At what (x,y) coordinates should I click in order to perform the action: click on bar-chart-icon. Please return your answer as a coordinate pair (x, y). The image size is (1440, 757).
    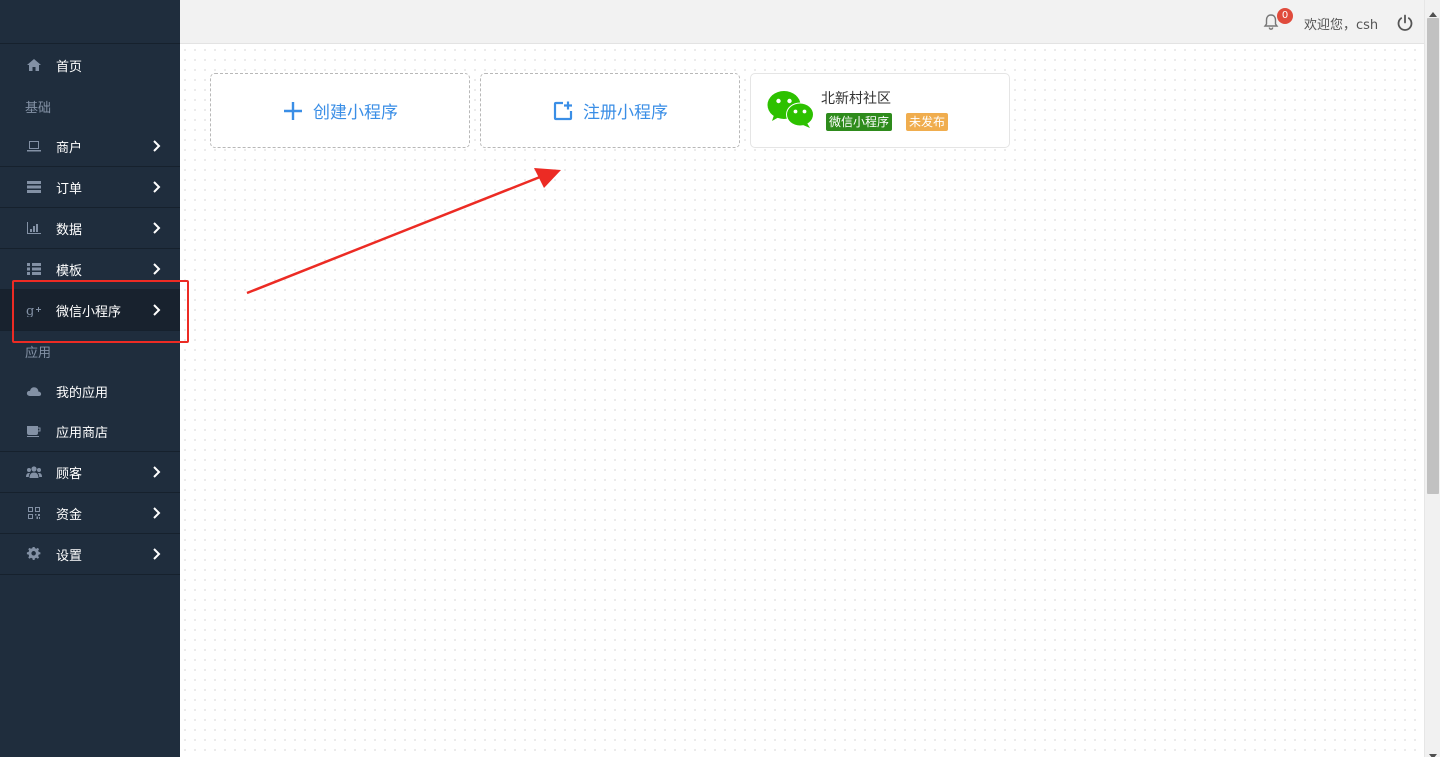
    Looking at the image, I should click on (34, 228).